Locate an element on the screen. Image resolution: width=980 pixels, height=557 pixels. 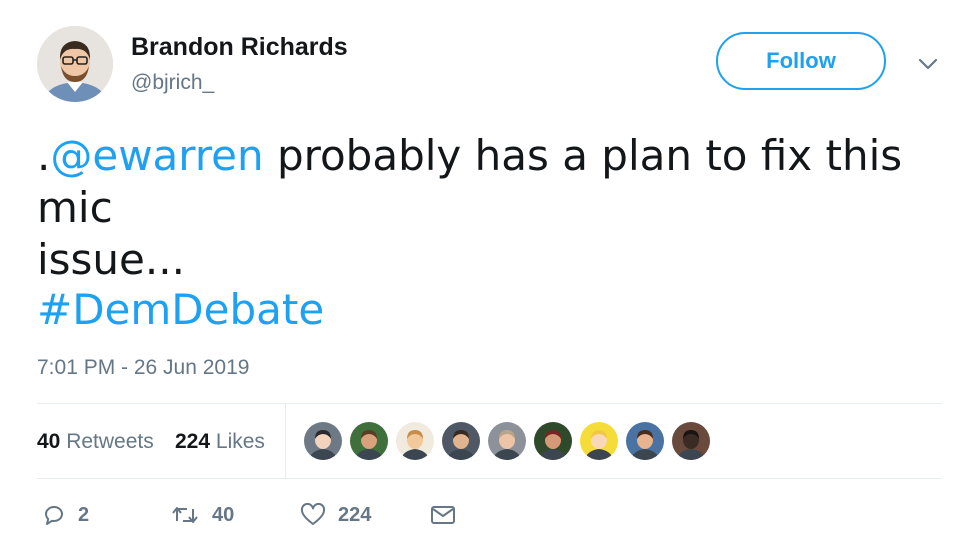
likes-stat: 224 Likes is located at coordinates (220, 442).